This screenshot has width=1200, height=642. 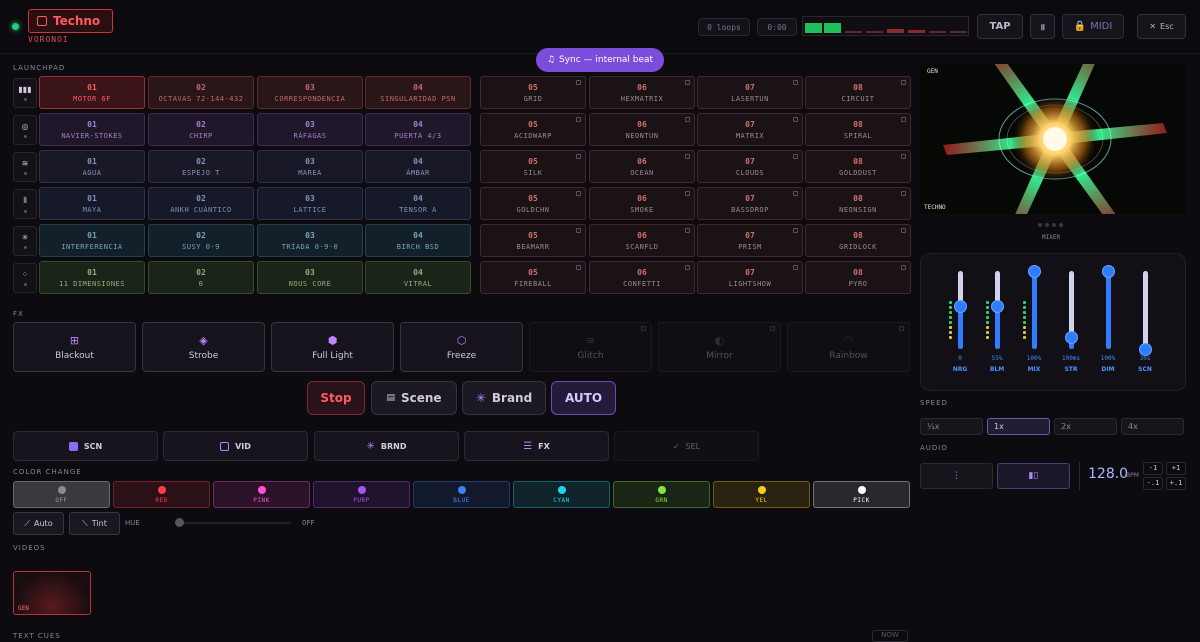 I want to click on launchpad-cell: 03 CORRESPONDENCIA, so click(x=310, y=92).